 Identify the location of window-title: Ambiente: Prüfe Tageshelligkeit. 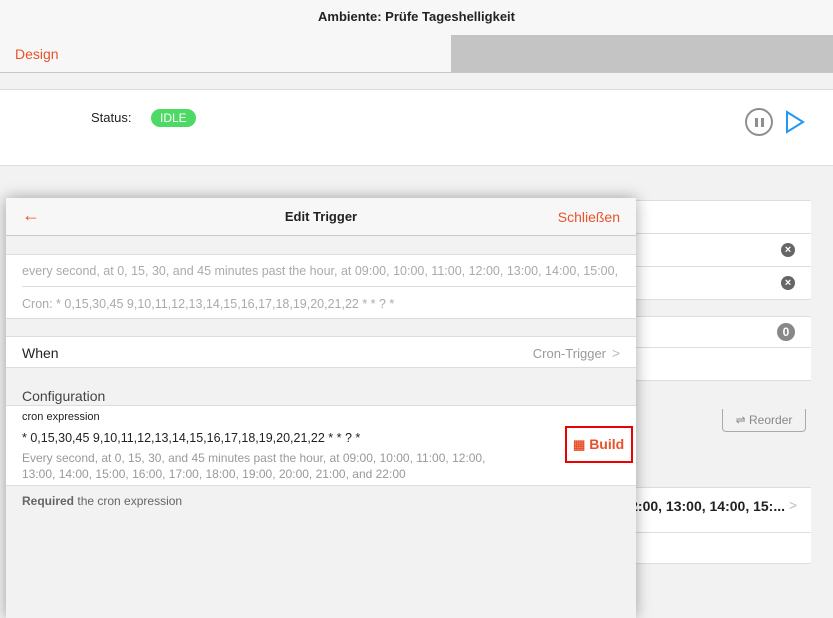
(416, 17).